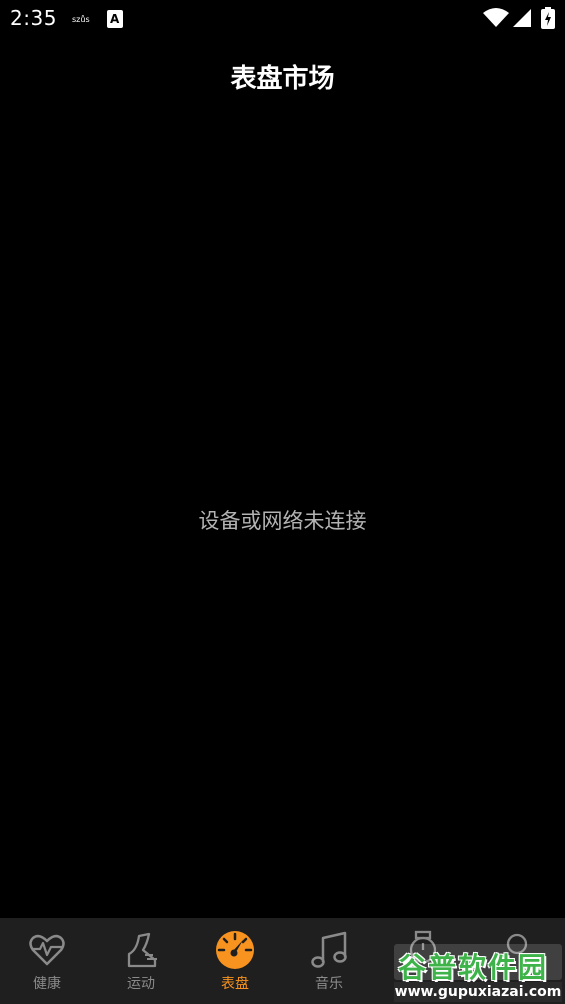 The width and height of the screenshot is (565, 1004). I want to click on watermark-url: www.gupuxiazai.com, so click(478, 992).